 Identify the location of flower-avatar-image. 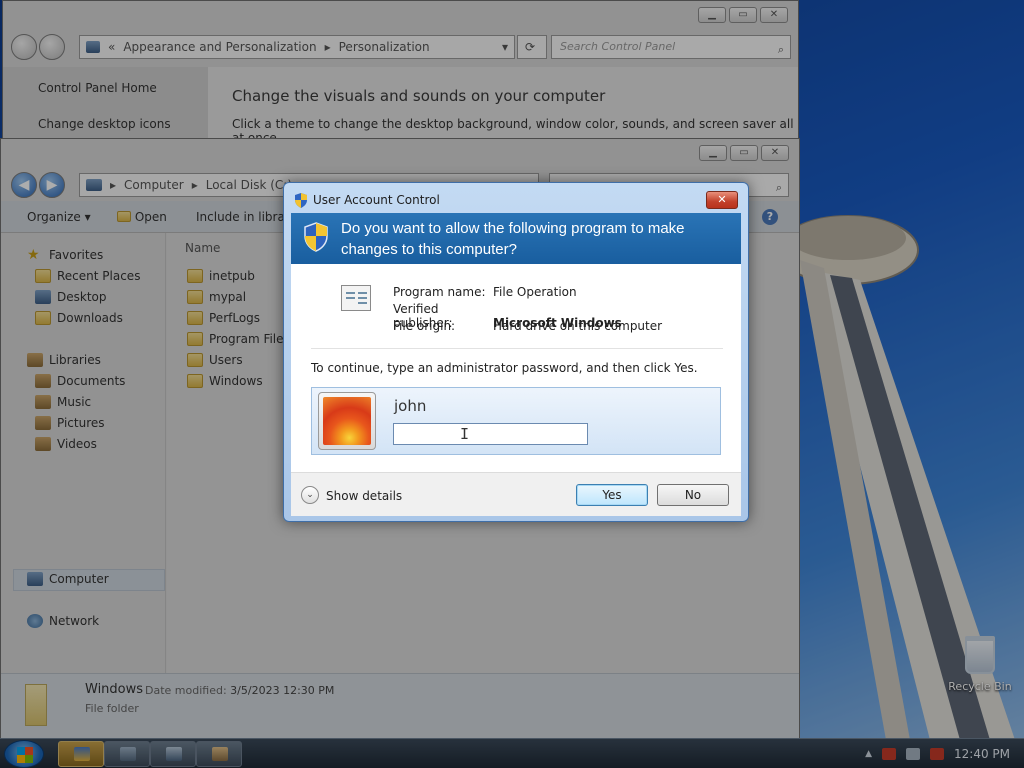
(347, 421).